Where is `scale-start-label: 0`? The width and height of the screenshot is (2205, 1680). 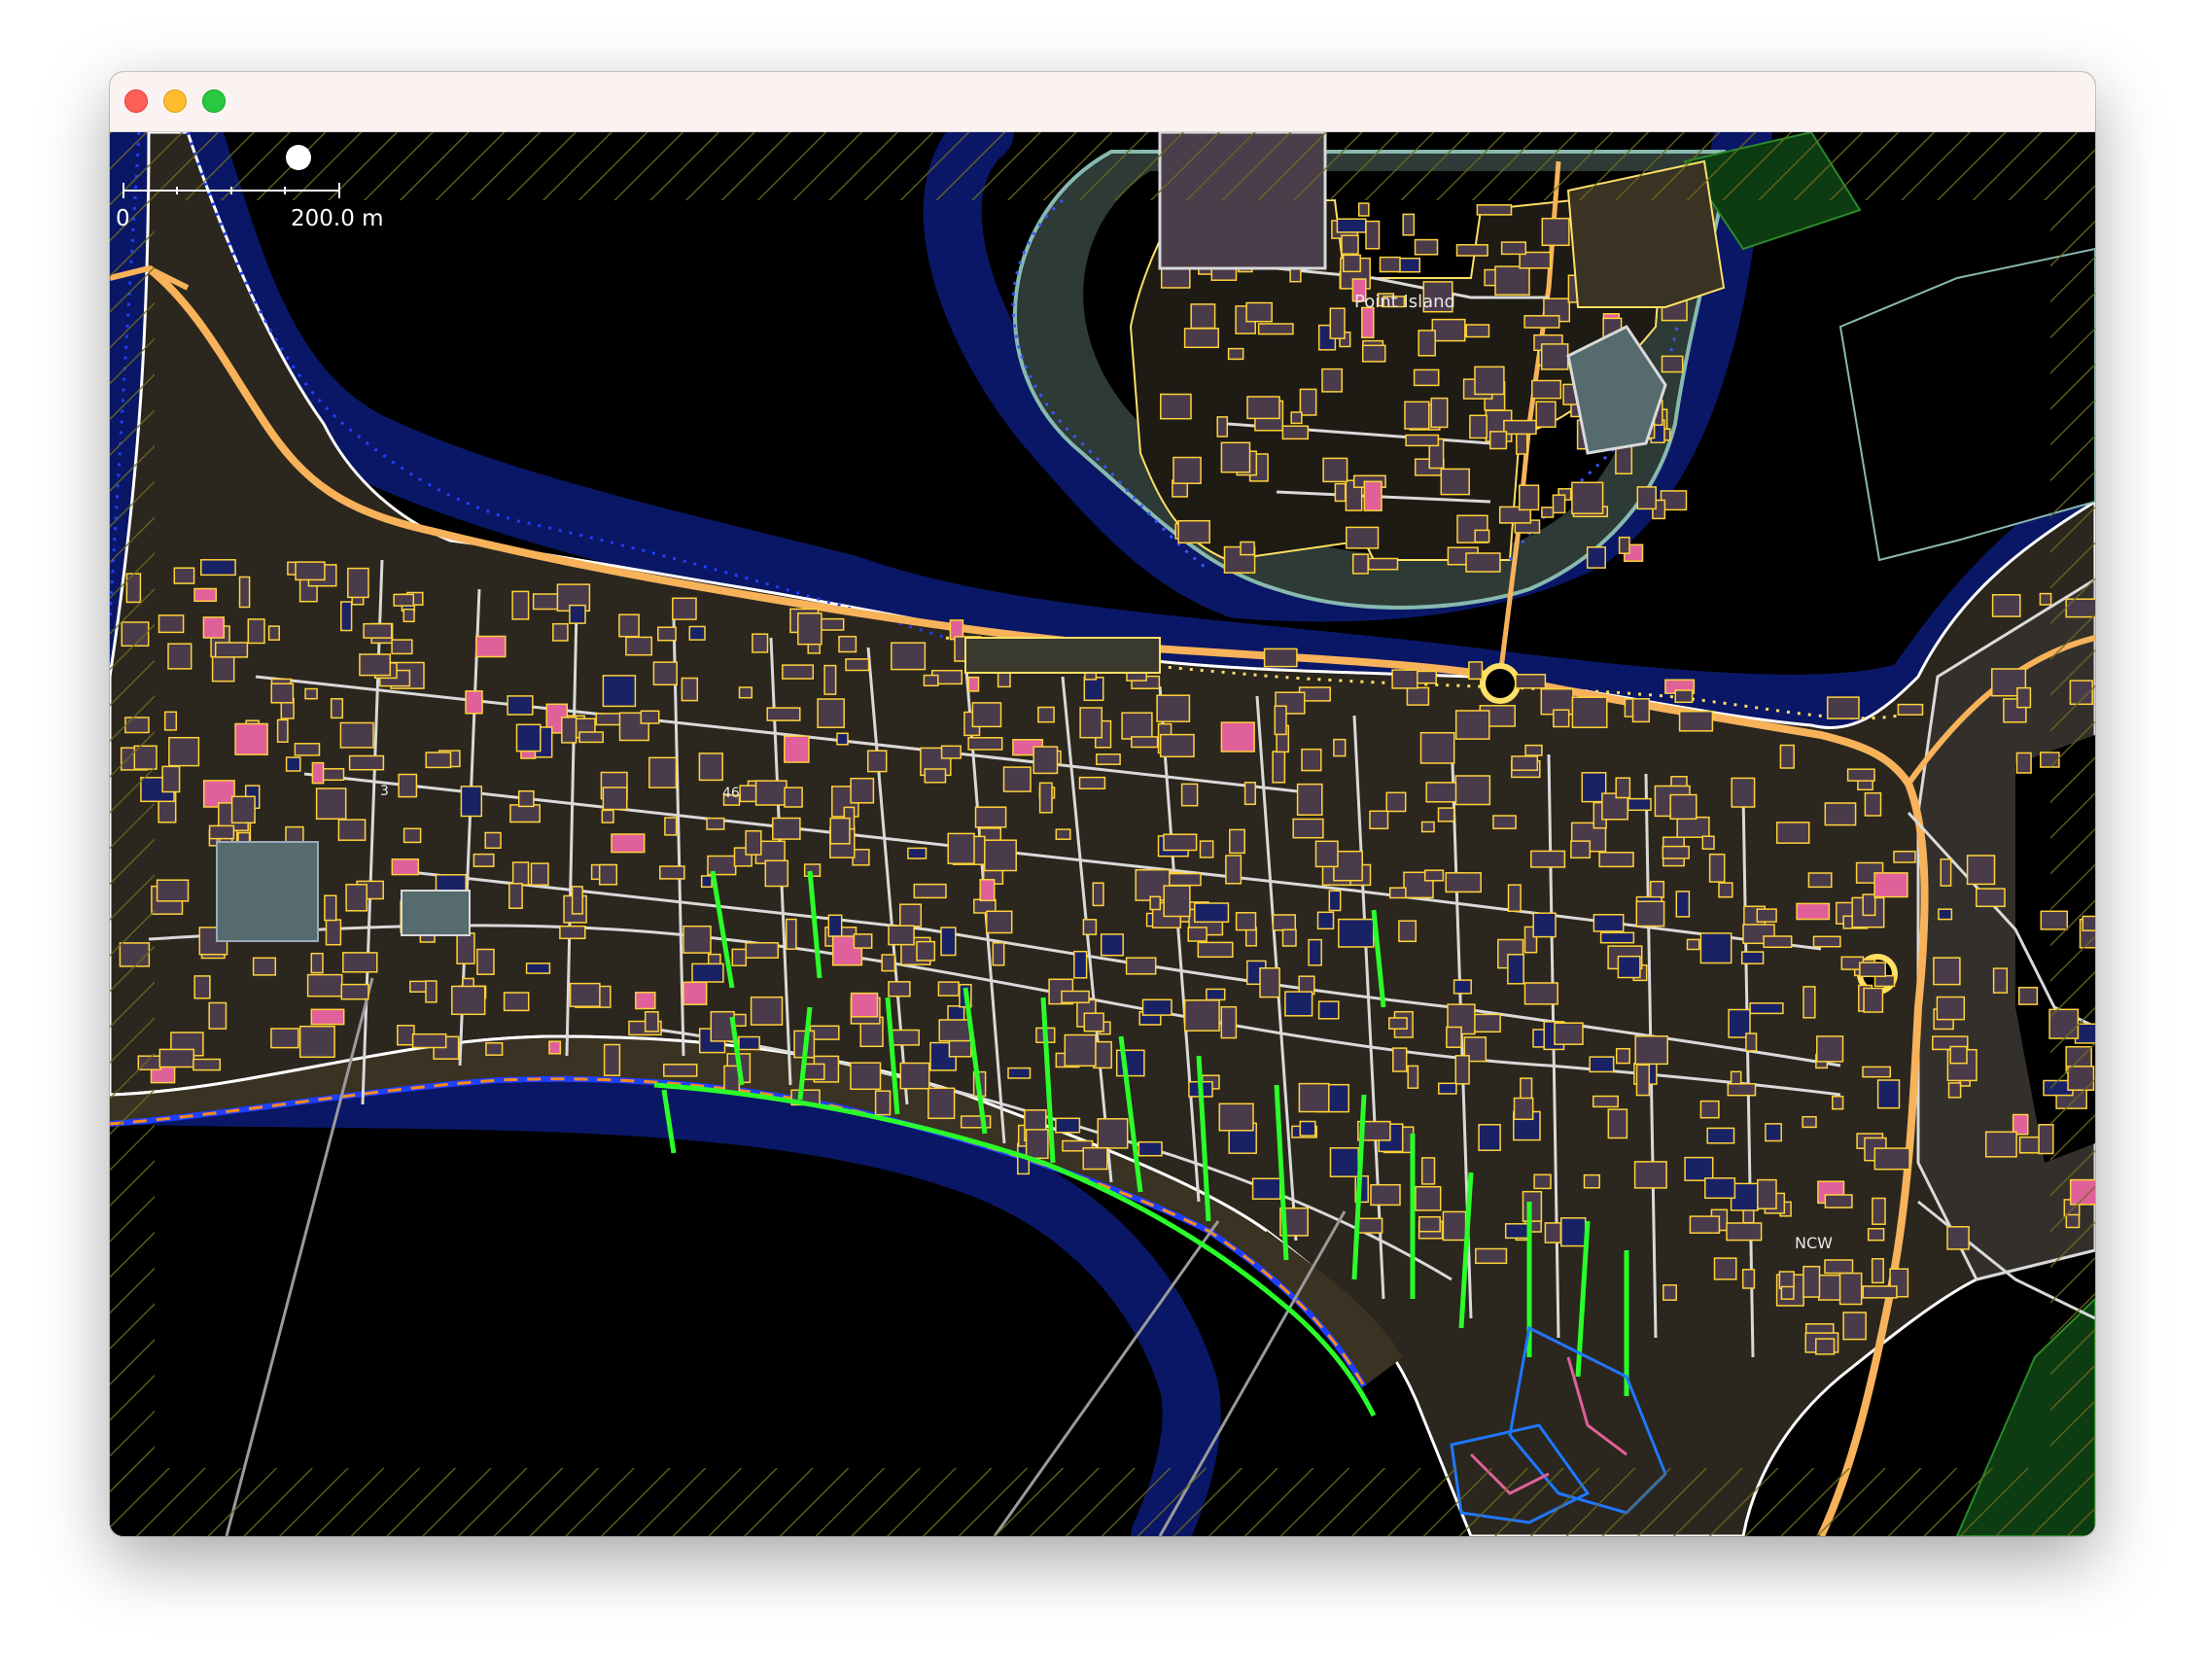
scale-start-label: 0 is located at coordinates (123, 218).